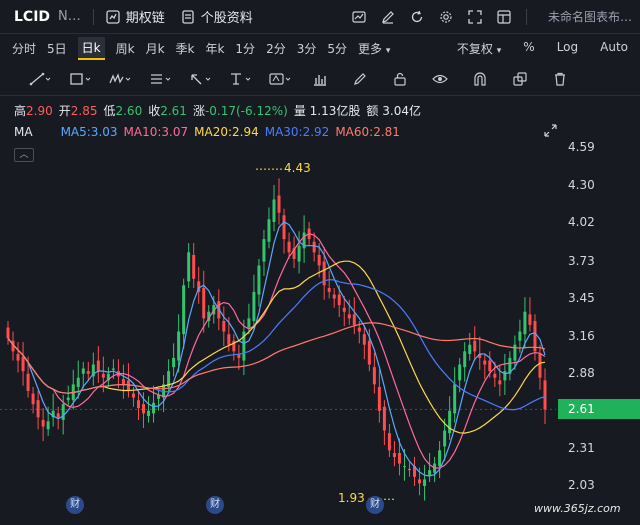 The image size is (640, 525). I want to click on open-value: 2.85, so click(84, 110).